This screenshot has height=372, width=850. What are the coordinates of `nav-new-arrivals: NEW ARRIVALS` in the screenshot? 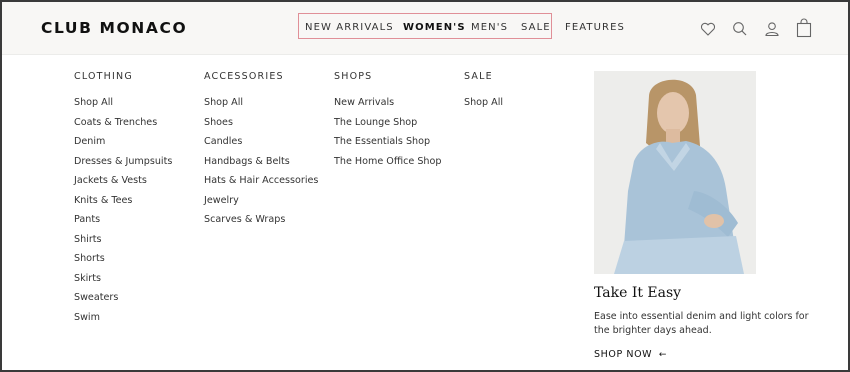 It's located at (349, 27).